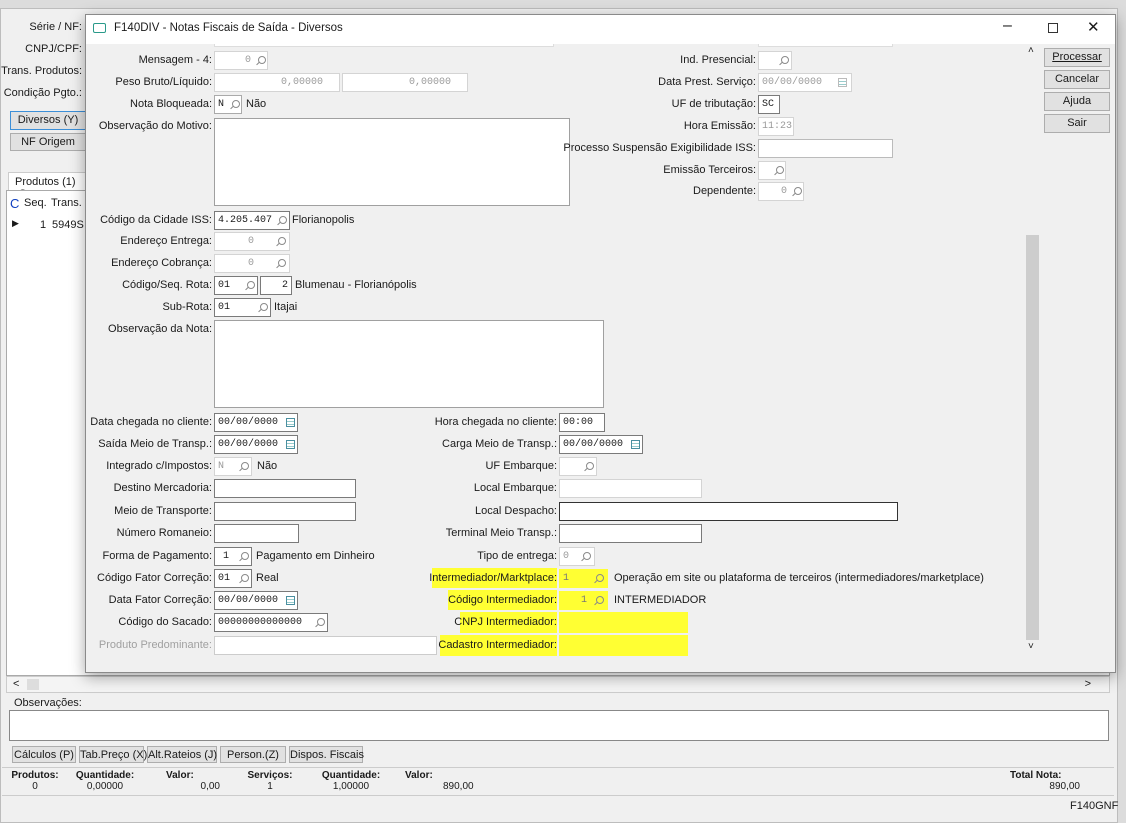 This screenshot has width=1126, height=823. Describe the element at coordinates (718, 60) in the screenshot. I see `ind-presencial-label: Ind. Presencial:` at that location.